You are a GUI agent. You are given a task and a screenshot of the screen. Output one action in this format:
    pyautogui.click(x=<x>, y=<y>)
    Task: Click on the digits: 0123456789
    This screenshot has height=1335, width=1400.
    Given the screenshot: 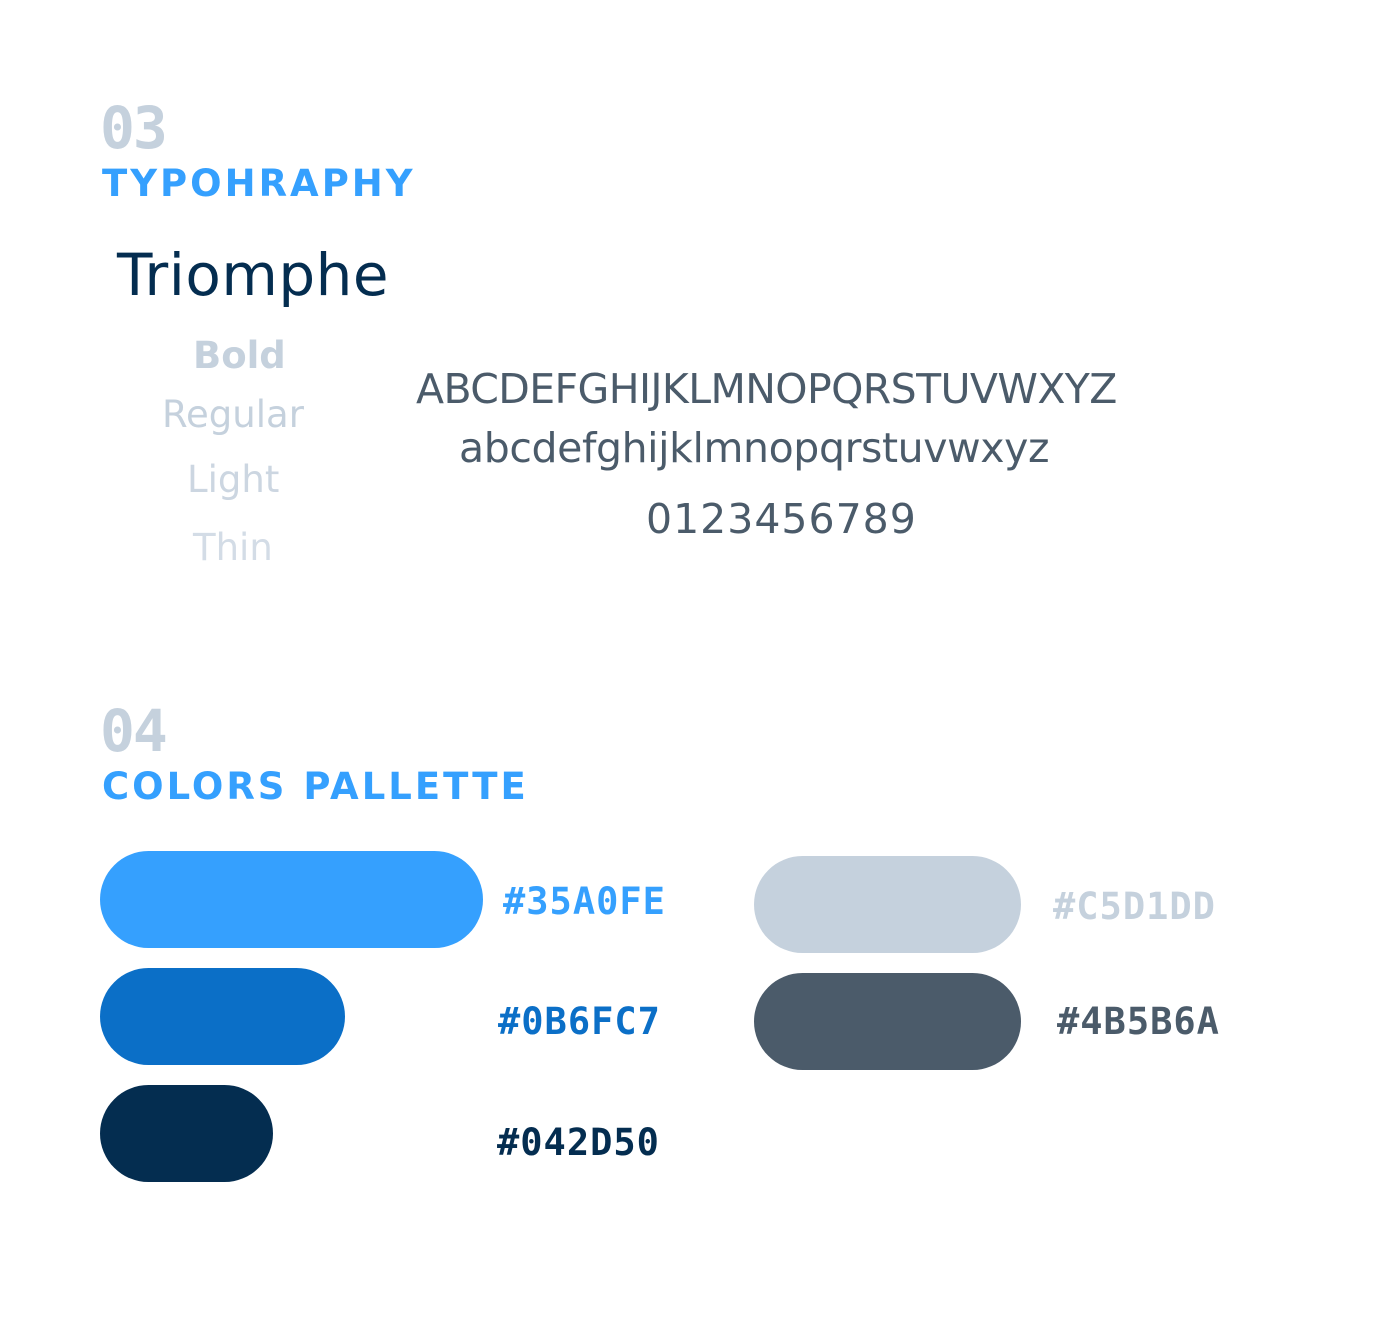 What is the action you would take?
    pyautogui.click(x=781, y=519)
    